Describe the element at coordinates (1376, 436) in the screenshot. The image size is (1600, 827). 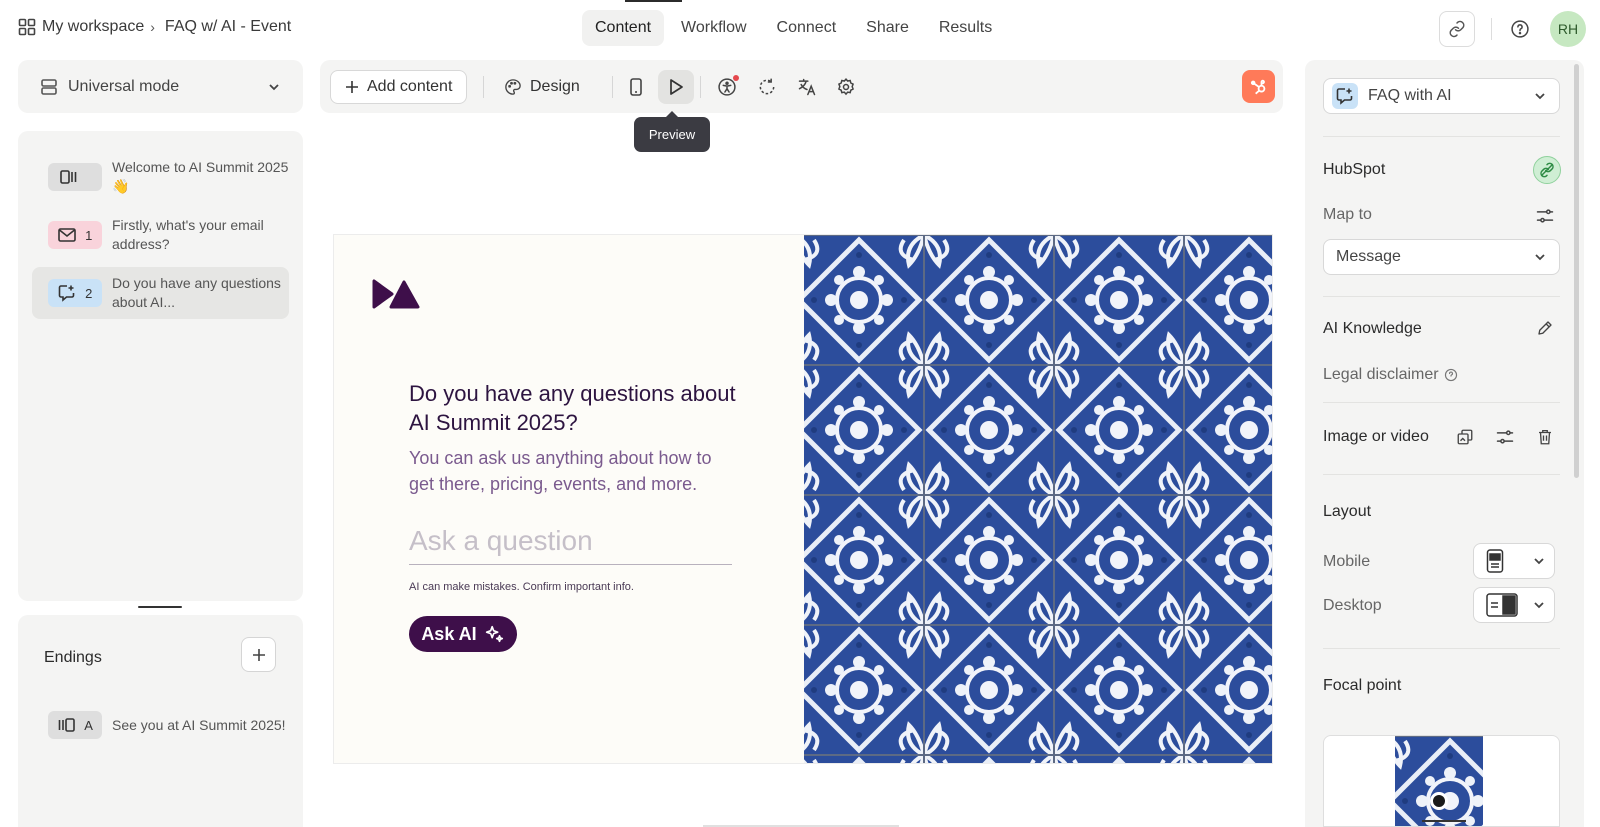
I see `image-video-label: Image or video` at that location.